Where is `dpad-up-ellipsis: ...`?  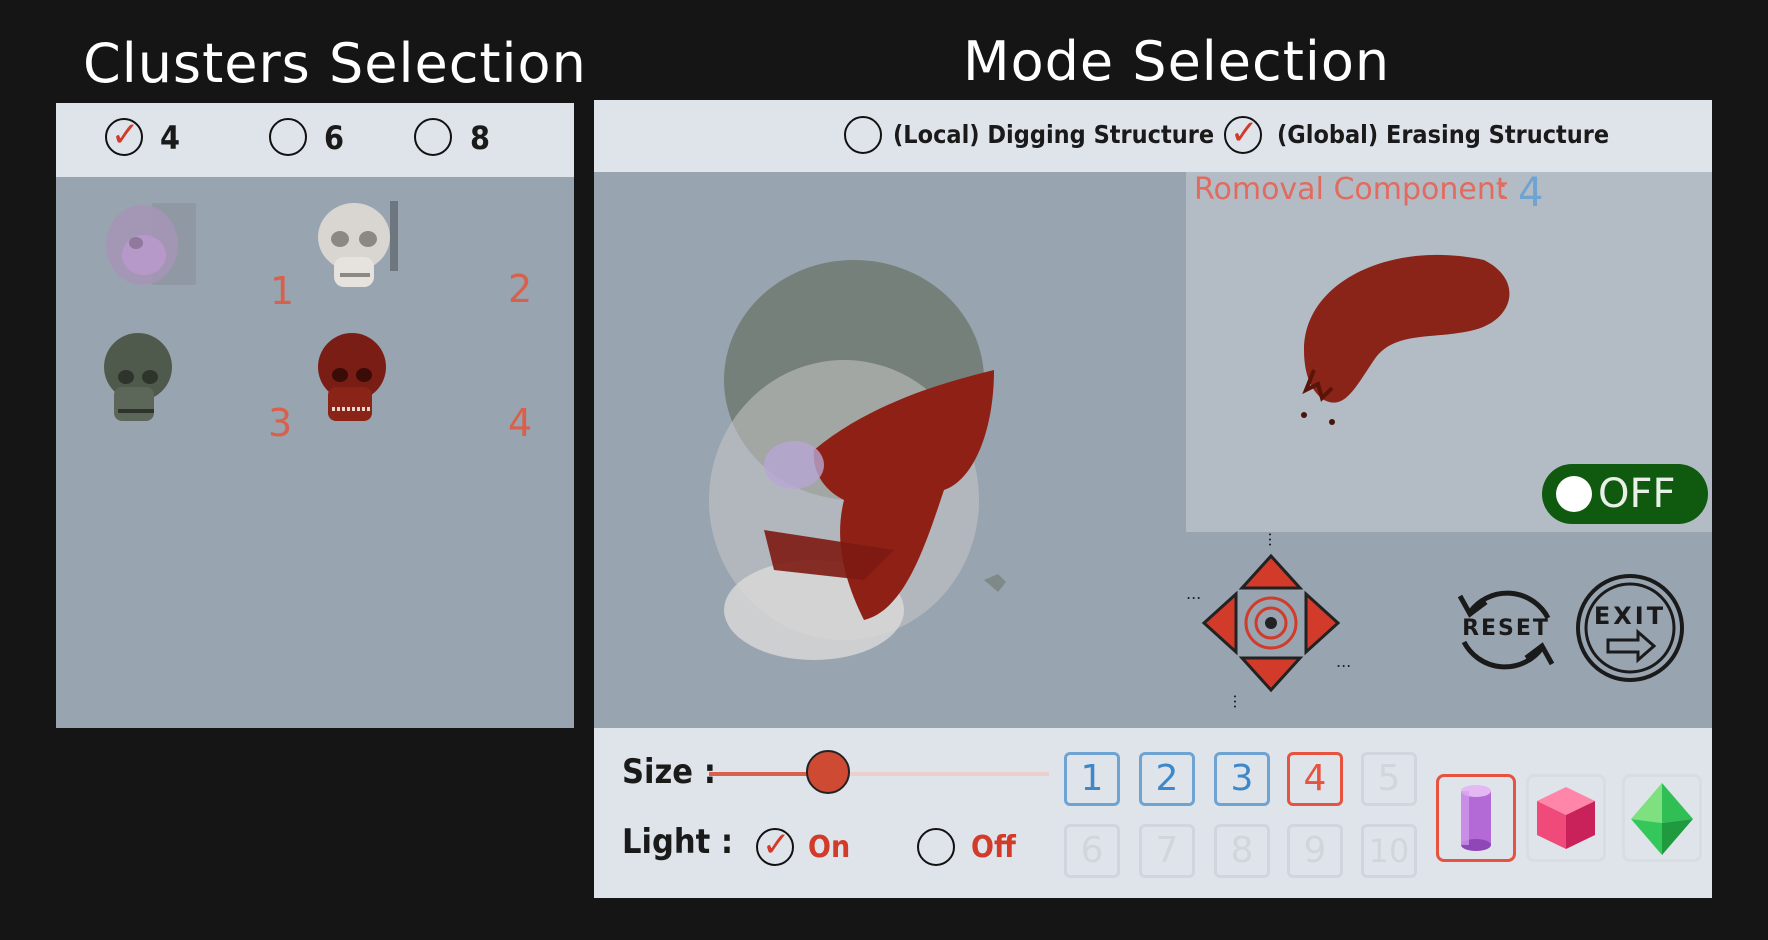
dpad-up-ellipsis: ... is located at coordinates (1275, 539).